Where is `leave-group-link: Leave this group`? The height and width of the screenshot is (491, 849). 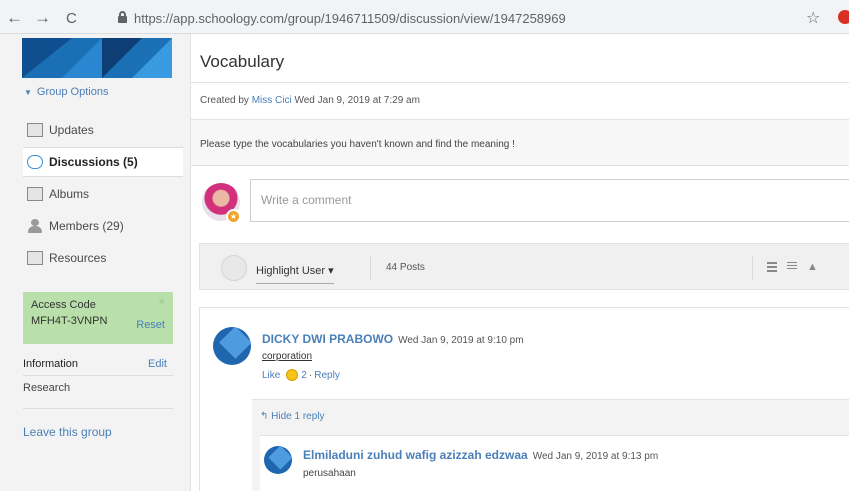
leave-group-link: Leave this group is located at coordinates (67, 432).